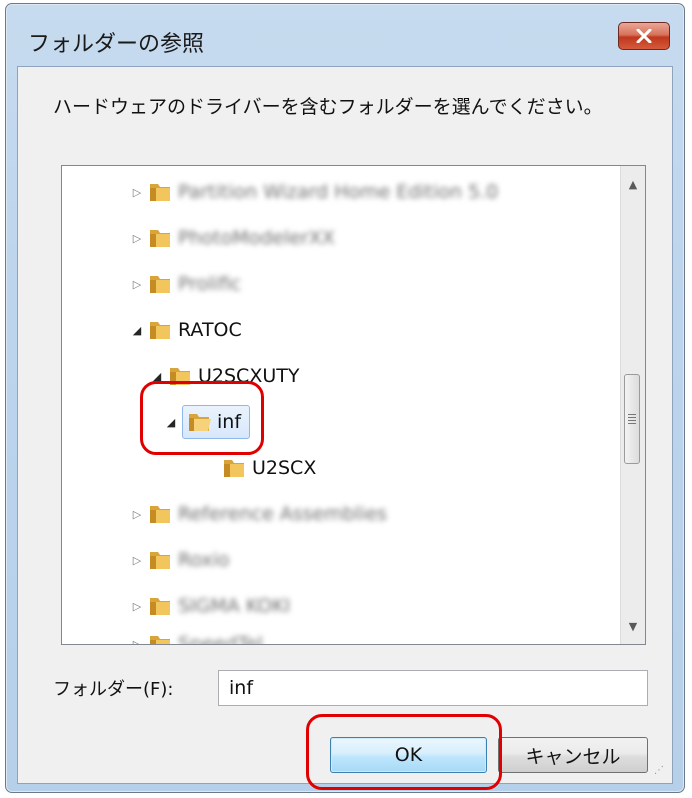 This screenshot has width=692, height=798. I want to click on tree-item: ▷ SIGMA KOKI, so click(210, 606).